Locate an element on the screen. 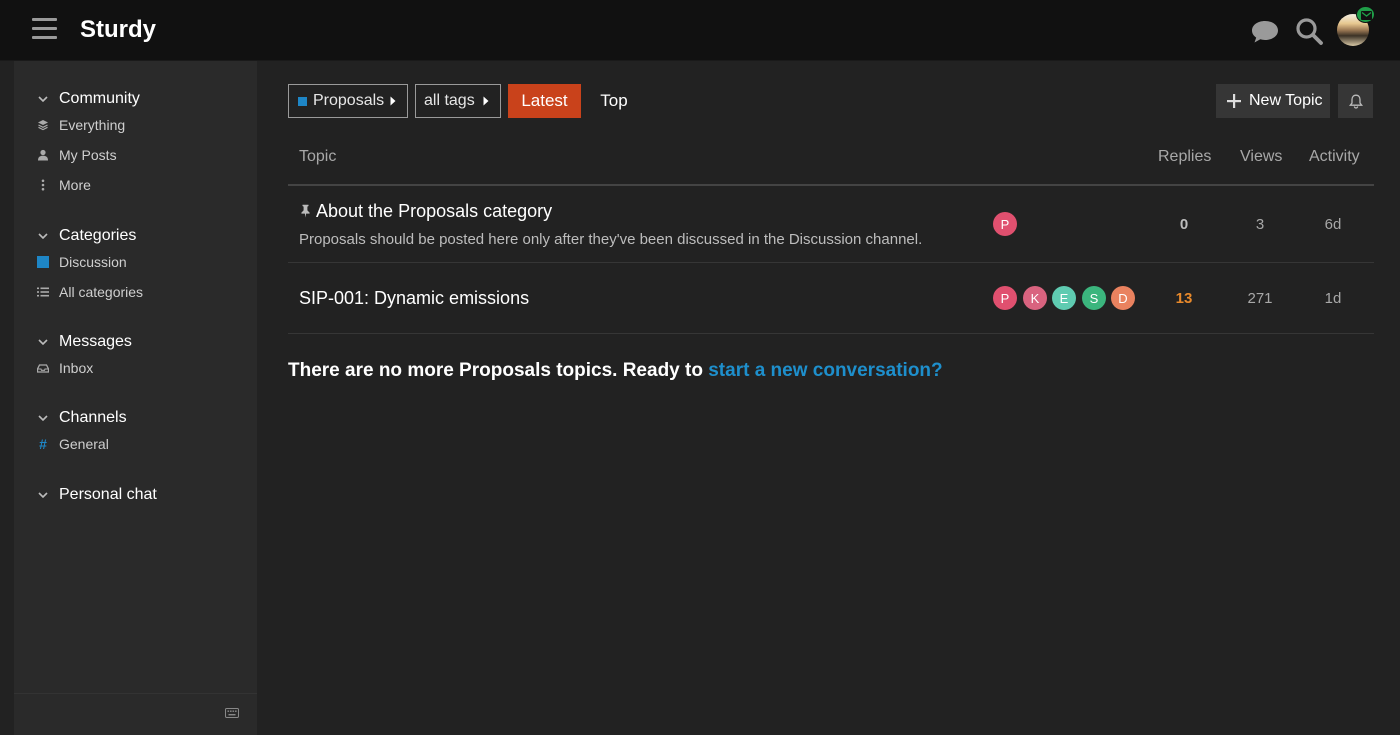 Image resolution: width=1400 pixels, height=735 pixels. hamburger-icon is located at coordinates (44, 29).